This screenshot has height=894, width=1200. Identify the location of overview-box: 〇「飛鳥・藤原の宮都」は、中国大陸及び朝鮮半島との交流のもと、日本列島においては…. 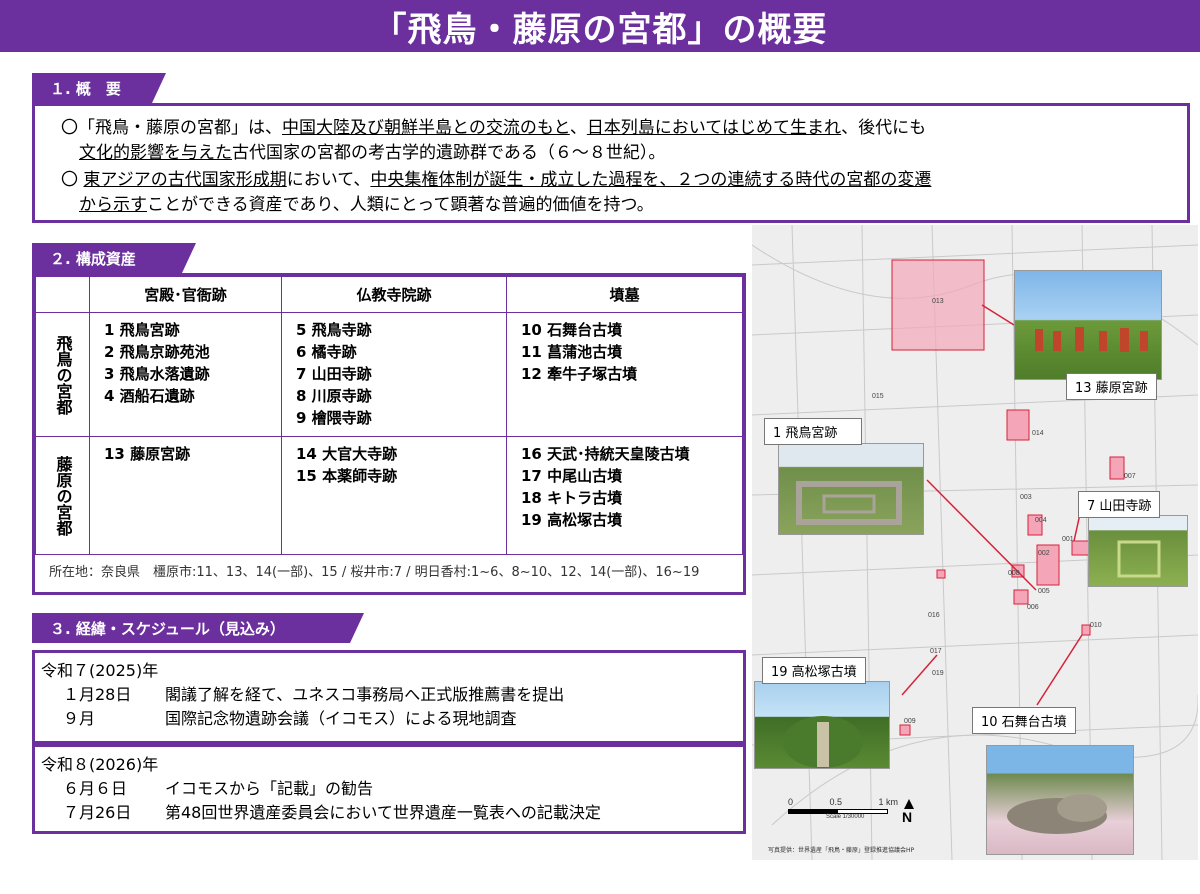
(611, 163).